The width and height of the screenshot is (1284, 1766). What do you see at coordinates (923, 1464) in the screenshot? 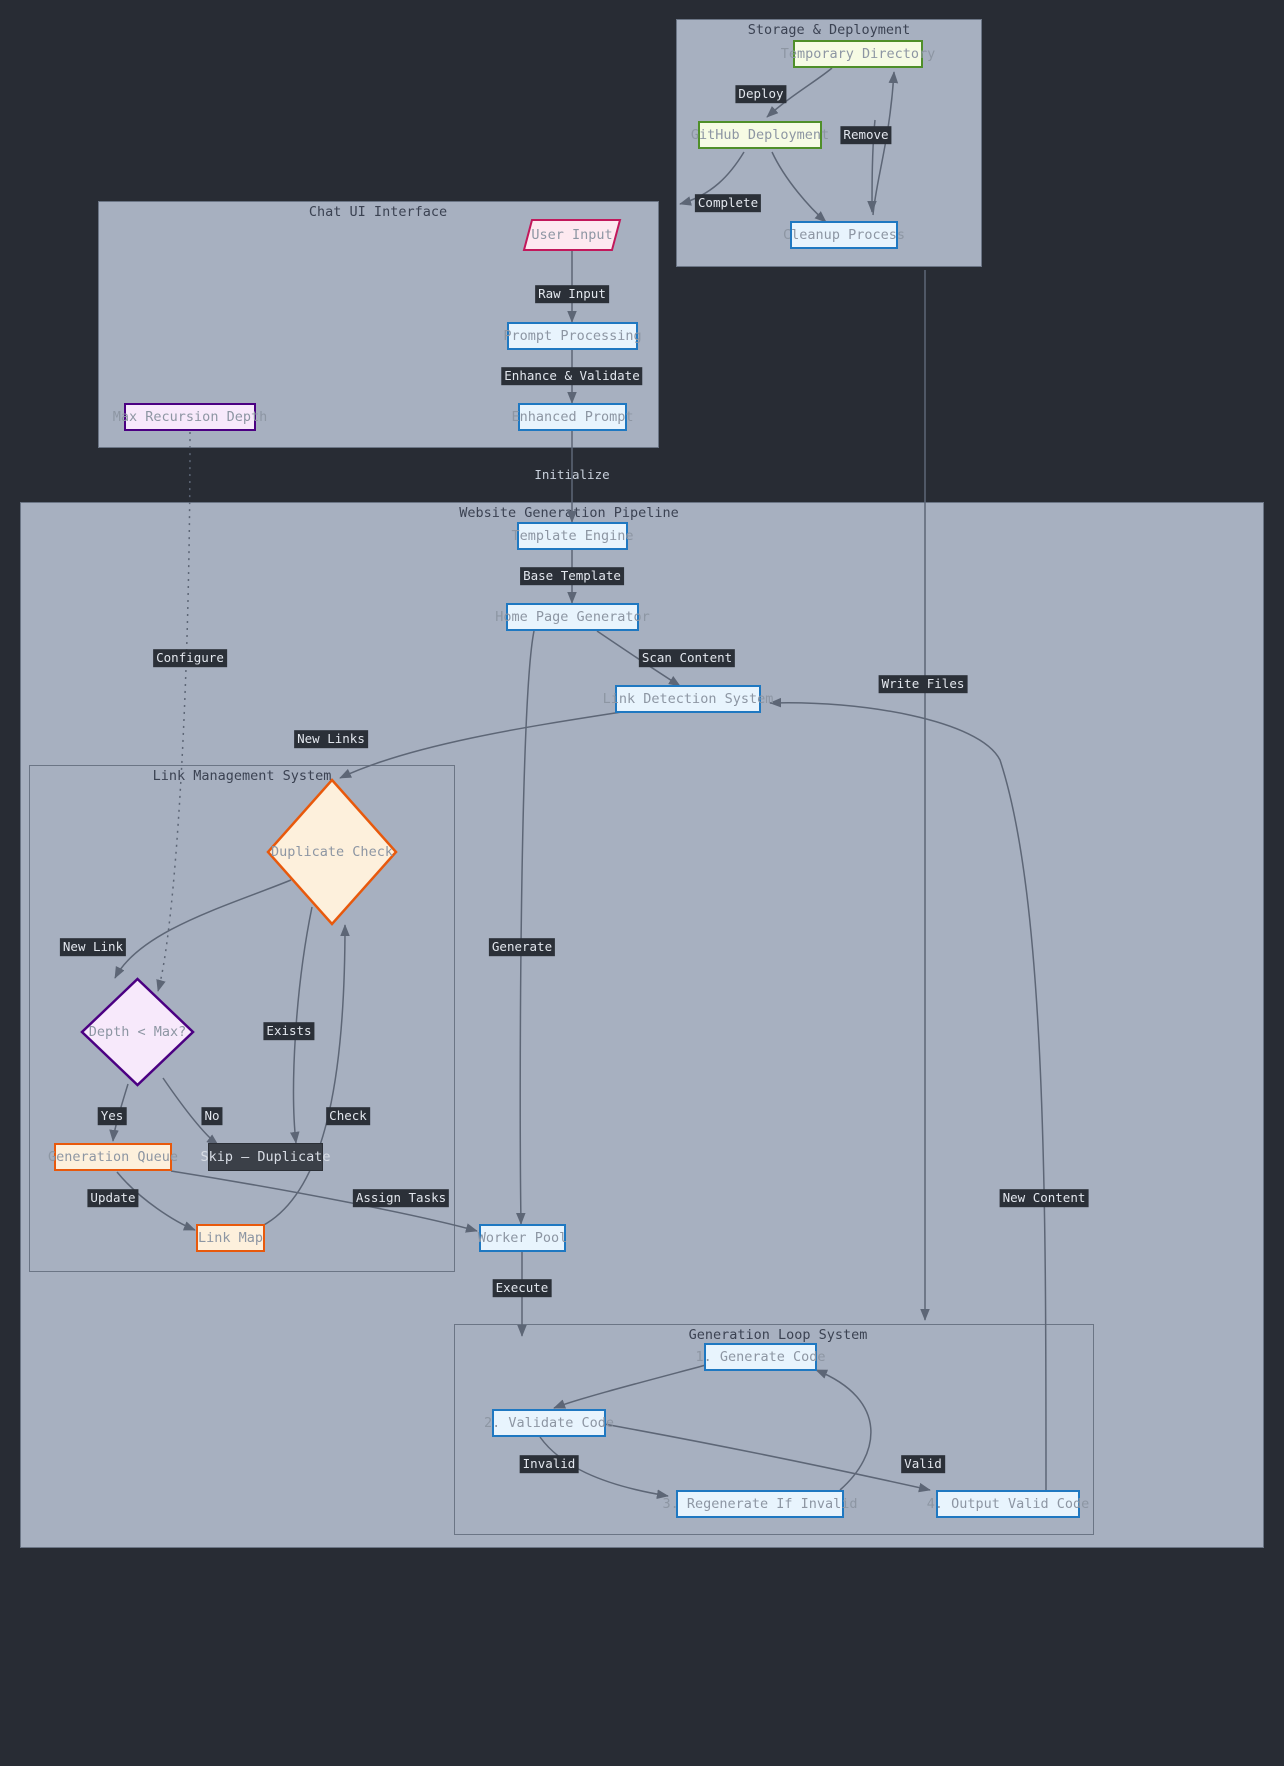
I see `edge-label-valid: Valid` at bounding box center [923, 1464].